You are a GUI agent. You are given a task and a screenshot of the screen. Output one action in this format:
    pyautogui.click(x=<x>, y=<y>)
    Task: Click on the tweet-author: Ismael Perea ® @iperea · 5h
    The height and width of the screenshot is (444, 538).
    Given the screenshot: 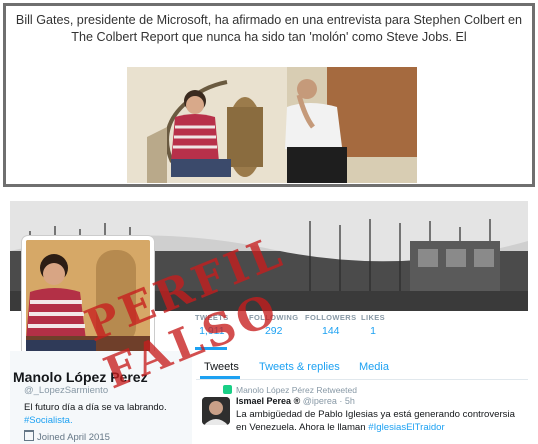 What is the action you would take?
    pyautogui.click(x=295, y=401)
    